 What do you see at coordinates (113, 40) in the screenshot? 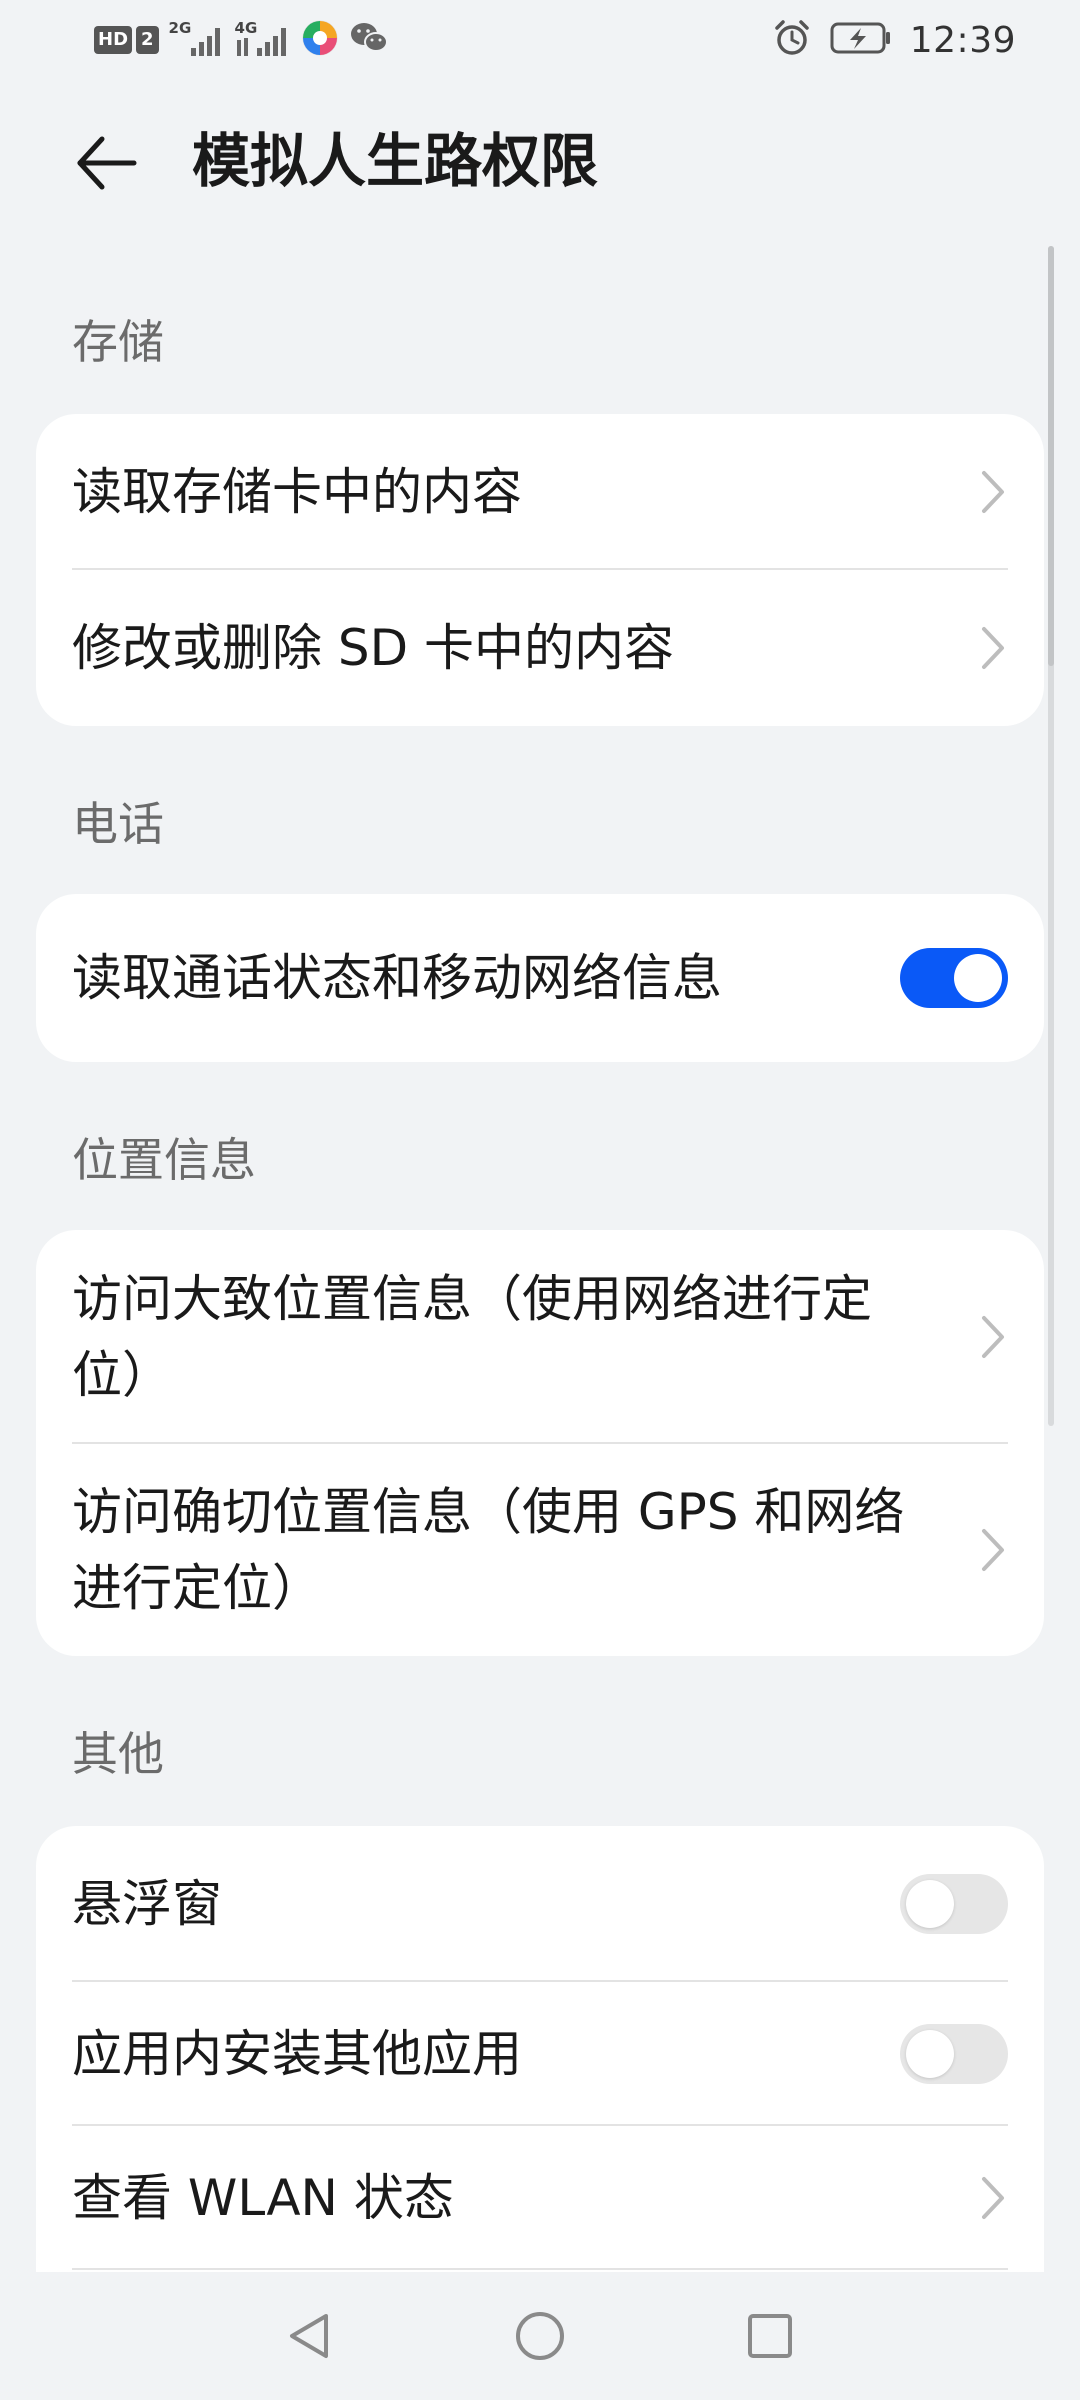
I see `hd-label: HD` at bounding box center [113, 40].